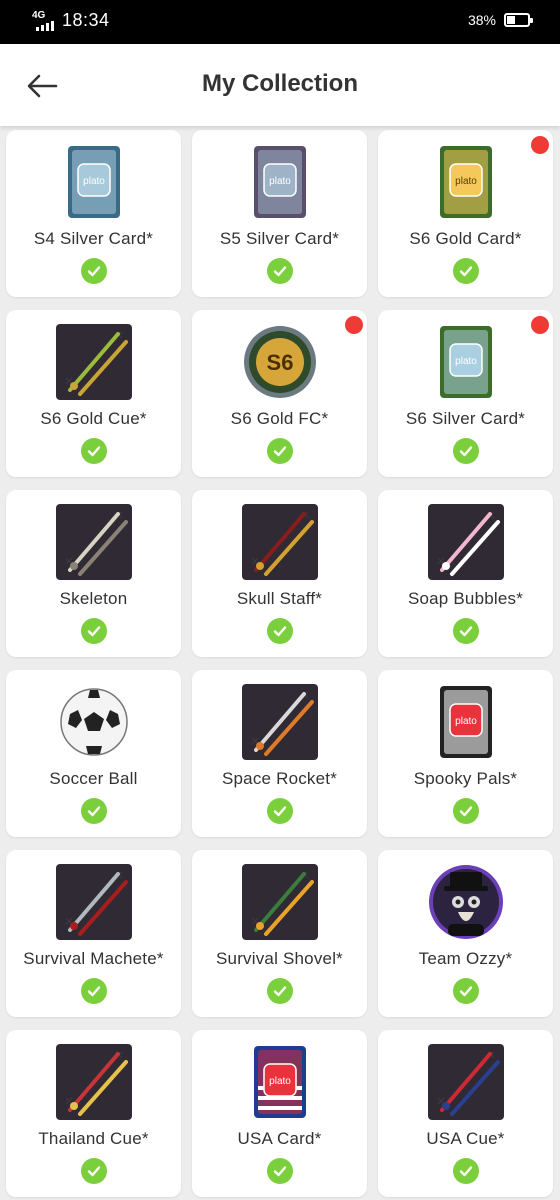 The image size is (560, 1200). I want to click on collection-item: Space Rocket*, so click(279, 753).